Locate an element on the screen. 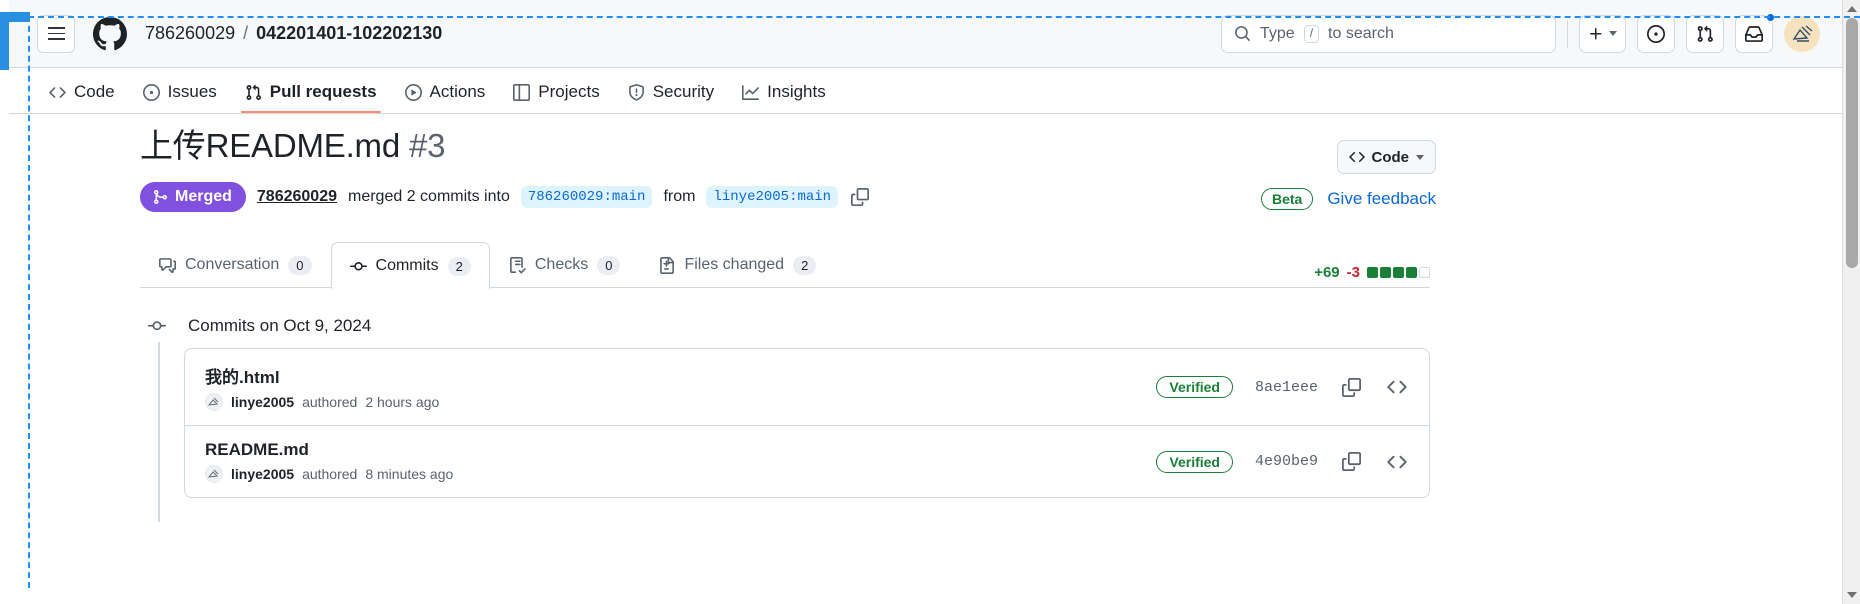 This screenshot has height=604, width=1860. copy-icon is located at coordinates (860, 197).